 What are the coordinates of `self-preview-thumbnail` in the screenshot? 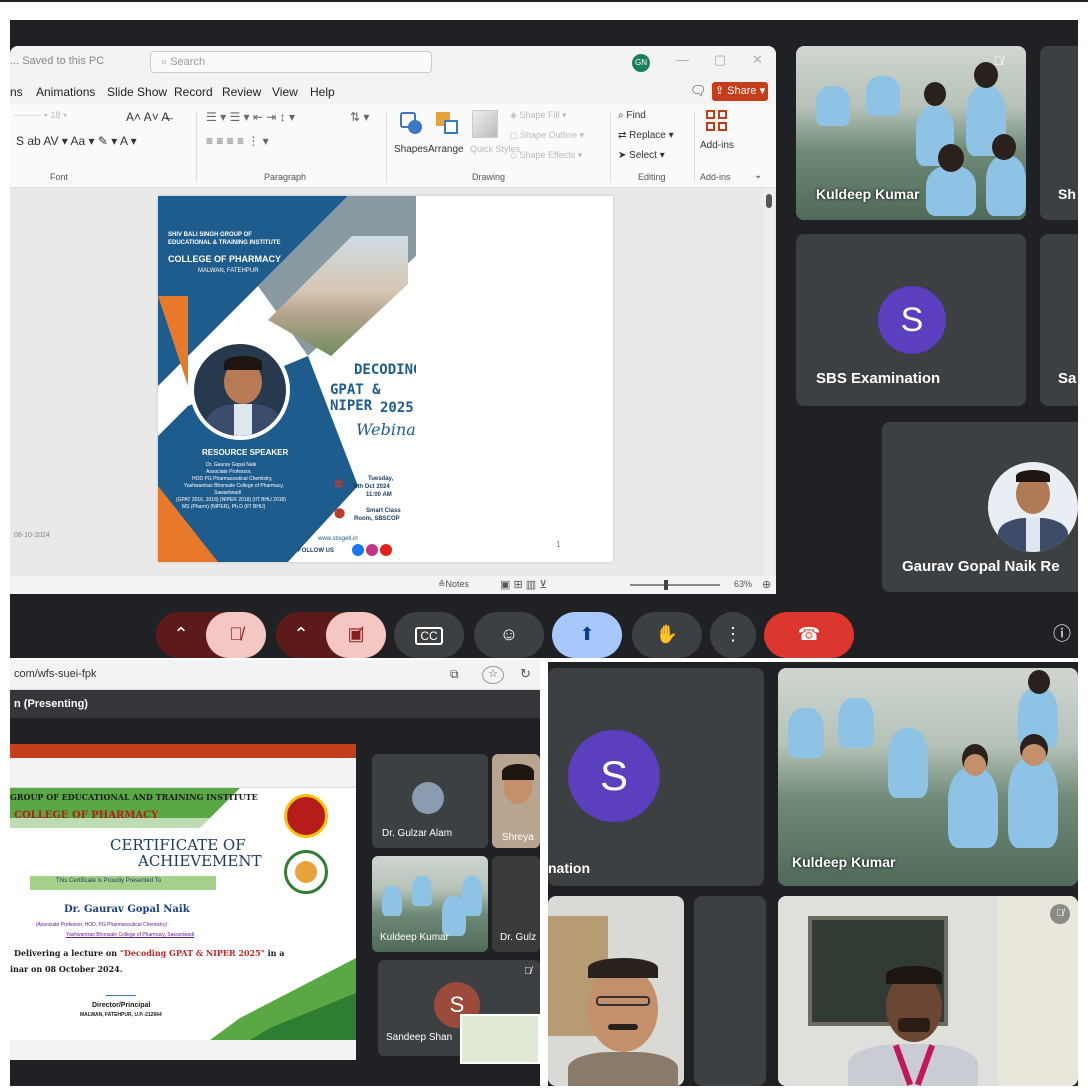 It's located at (500, 1039).